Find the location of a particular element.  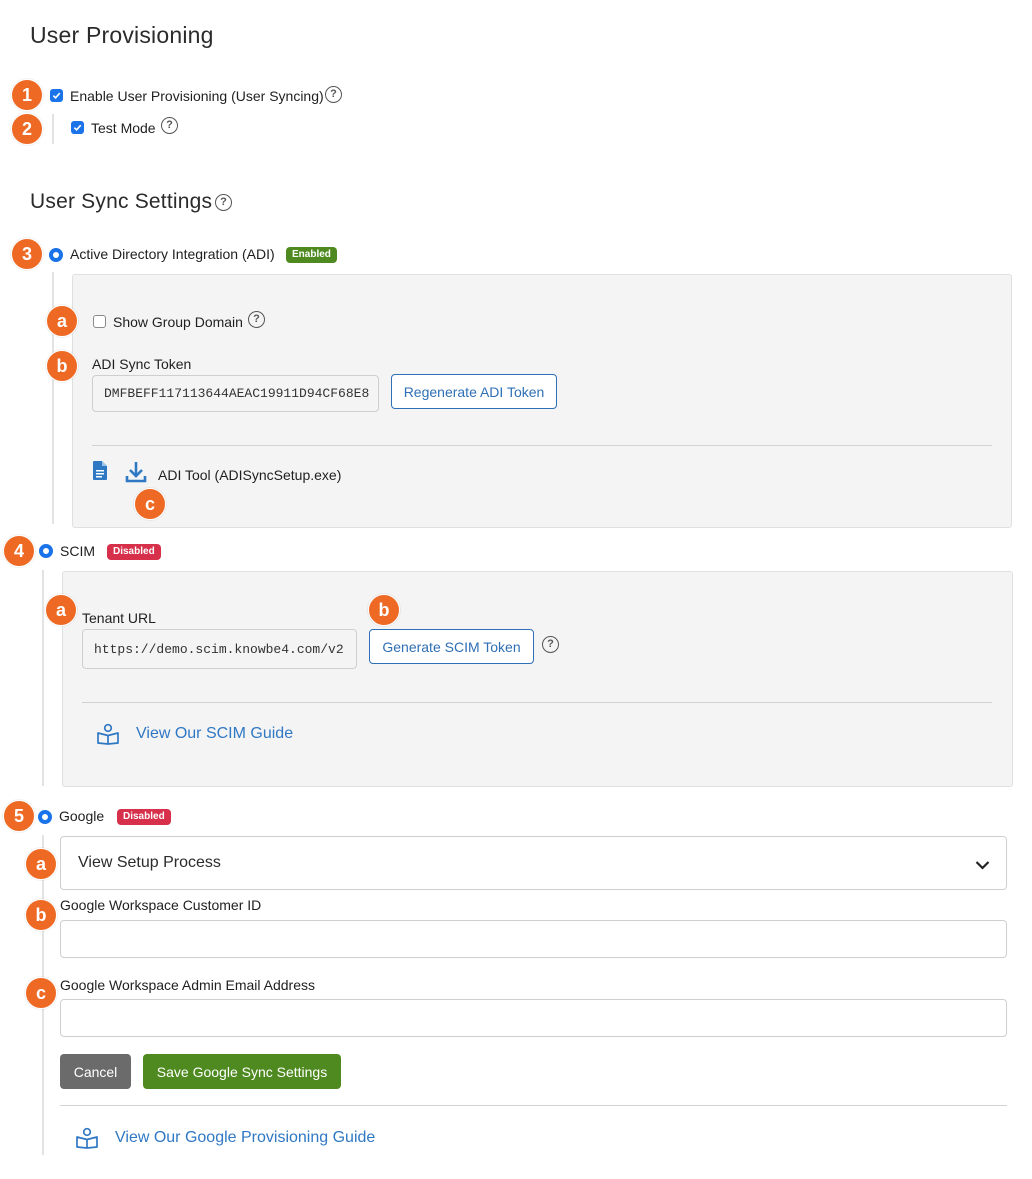

show-group-domain-checkbox is located at coordinates (99, 321).